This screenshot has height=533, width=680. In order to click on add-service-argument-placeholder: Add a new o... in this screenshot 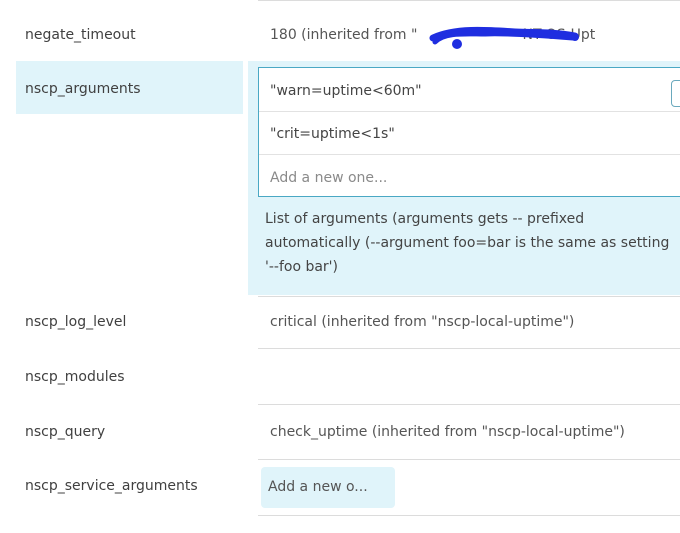, I will do `click(318, 487)`.